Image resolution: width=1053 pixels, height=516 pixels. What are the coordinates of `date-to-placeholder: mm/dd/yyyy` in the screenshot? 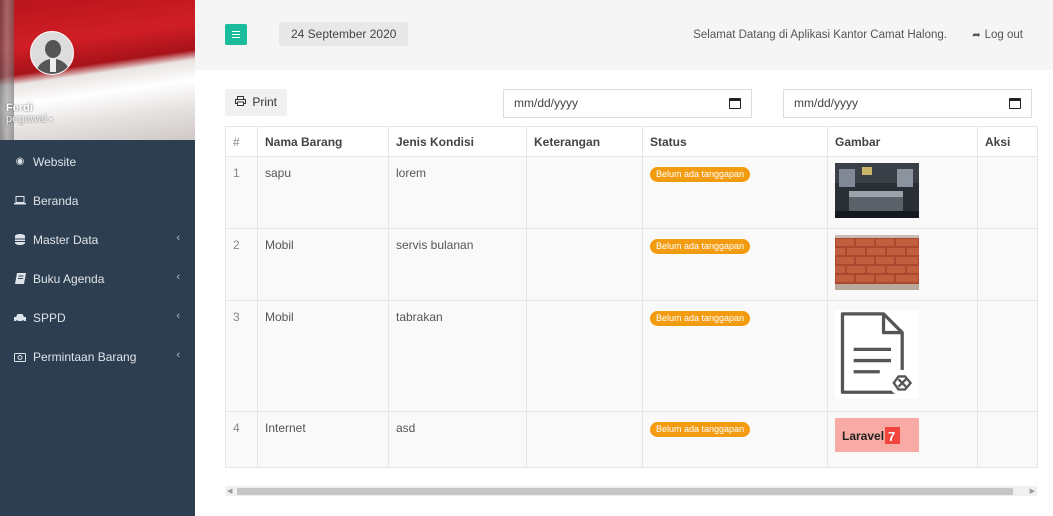 It's located at (826, 103).